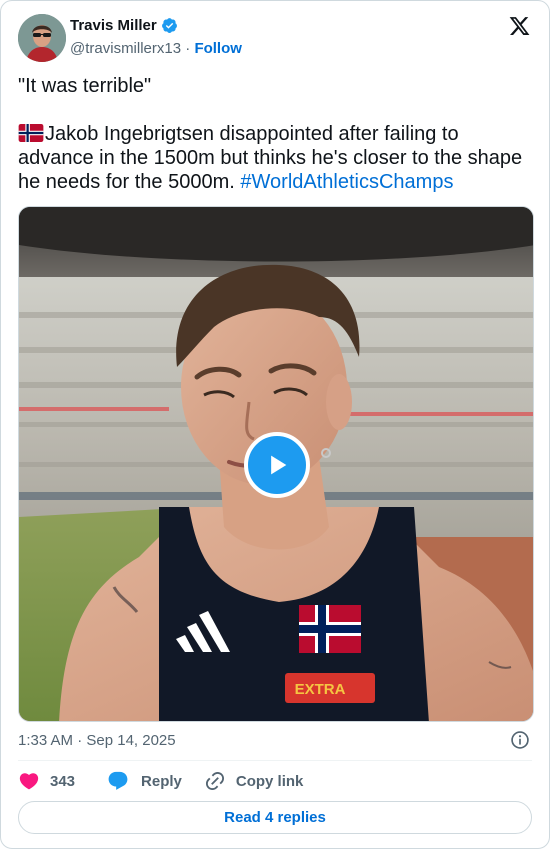 The image size is (550, 849). I want to click on verified-badge-icon, so click(169, 25).